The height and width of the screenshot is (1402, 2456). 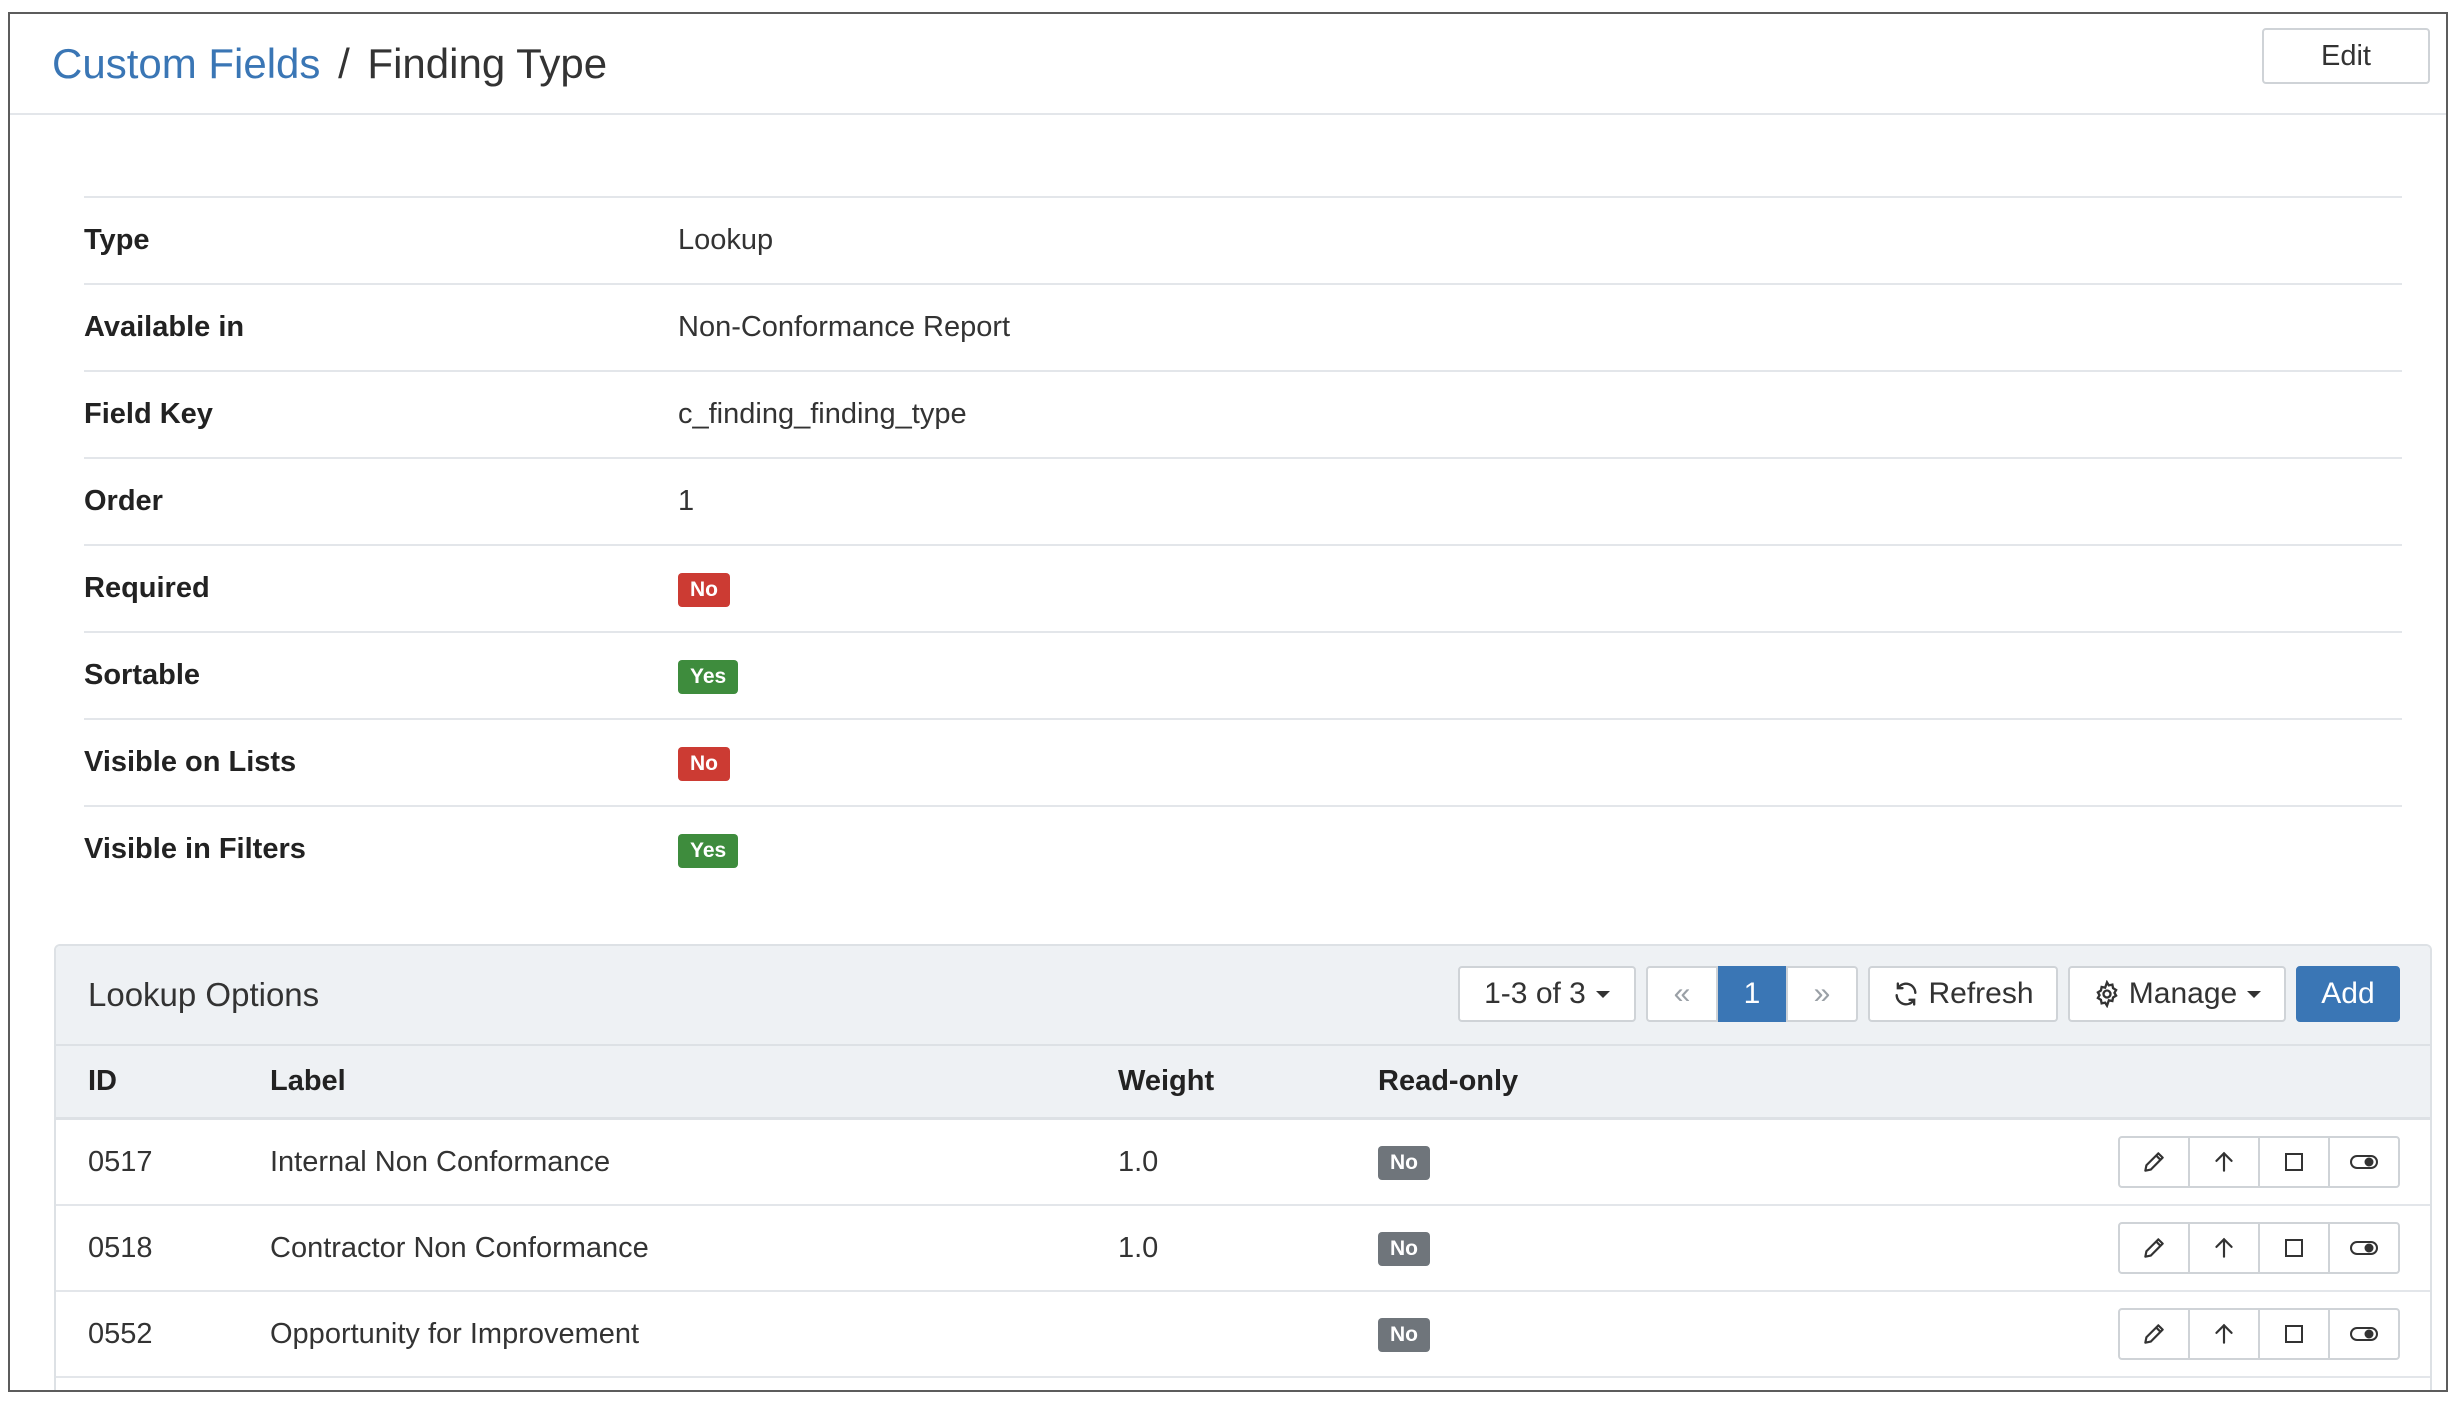 What do you see at coordinates (330, 63) in the screenshot?
I see `breadcrumb: Custom Fields / Finding Type` at bounding box center [330, 63].